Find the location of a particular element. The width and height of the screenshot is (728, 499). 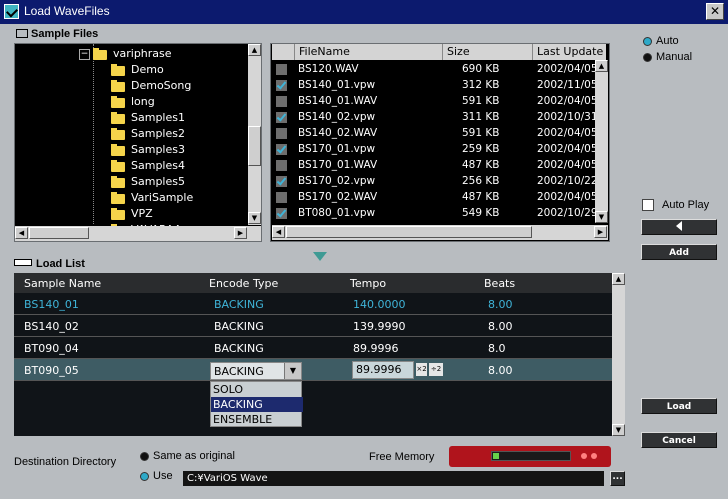

load-list-row: BS140_01 BACKING 140.0000 8.00 is located at coordinates (313, 304).